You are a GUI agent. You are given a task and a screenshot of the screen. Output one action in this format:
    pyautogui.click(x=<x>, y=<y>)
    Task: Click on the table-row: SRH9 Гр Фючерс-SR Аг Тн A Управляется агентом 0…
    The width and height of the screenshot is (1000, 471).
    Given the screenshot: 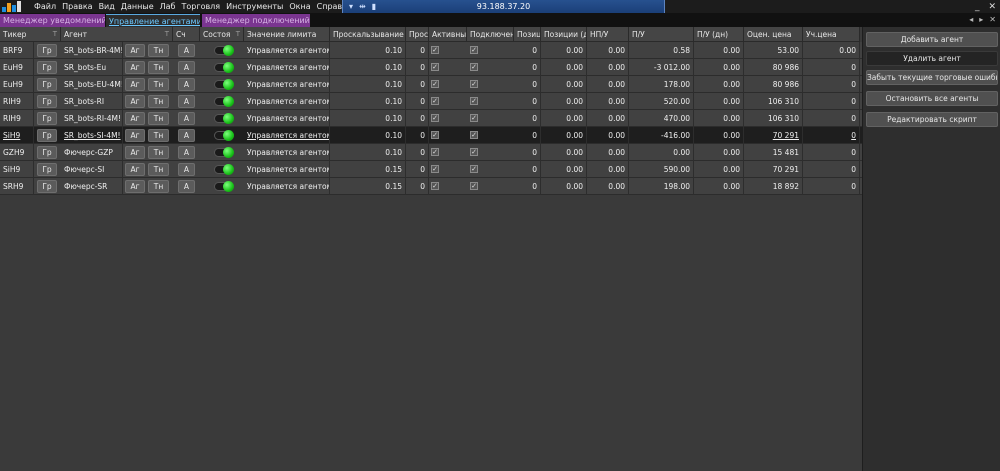 What is the action you would take?
    pyautogui.click(x=431, y=186)
    